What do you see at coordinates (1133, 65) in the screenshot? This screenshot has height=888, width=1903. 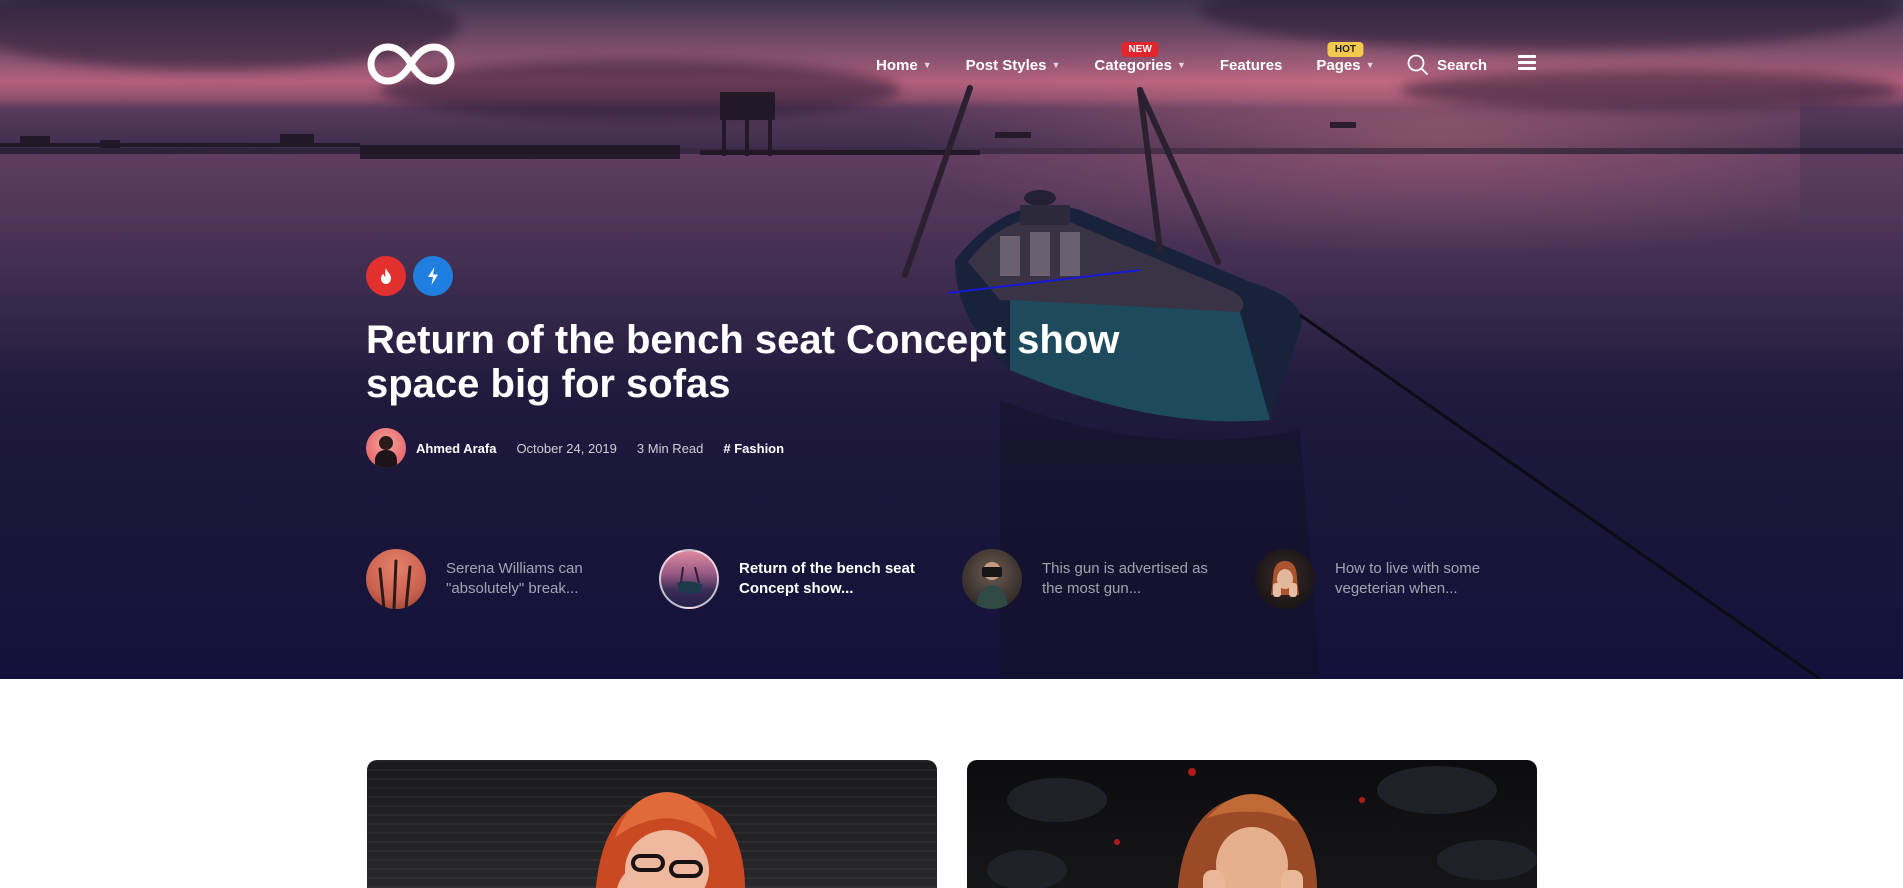 I see `nav-item-label: Categories` at bounding box center [1133, 65].